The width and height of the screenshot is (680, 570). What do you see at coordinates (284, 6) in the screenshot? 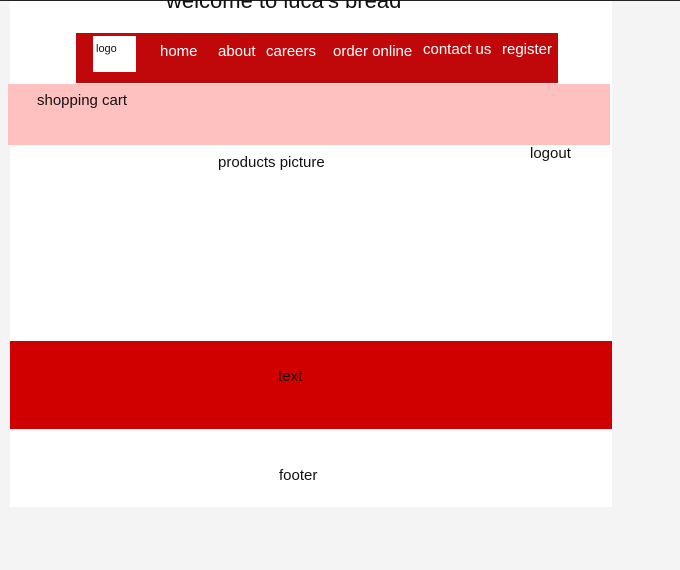
I see `page-title: welcome to luca's bread` at bounding box center [284, 6].